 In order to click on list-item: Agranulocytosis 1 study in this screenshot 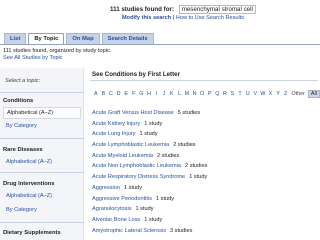, I will do `click(205, 209)`.